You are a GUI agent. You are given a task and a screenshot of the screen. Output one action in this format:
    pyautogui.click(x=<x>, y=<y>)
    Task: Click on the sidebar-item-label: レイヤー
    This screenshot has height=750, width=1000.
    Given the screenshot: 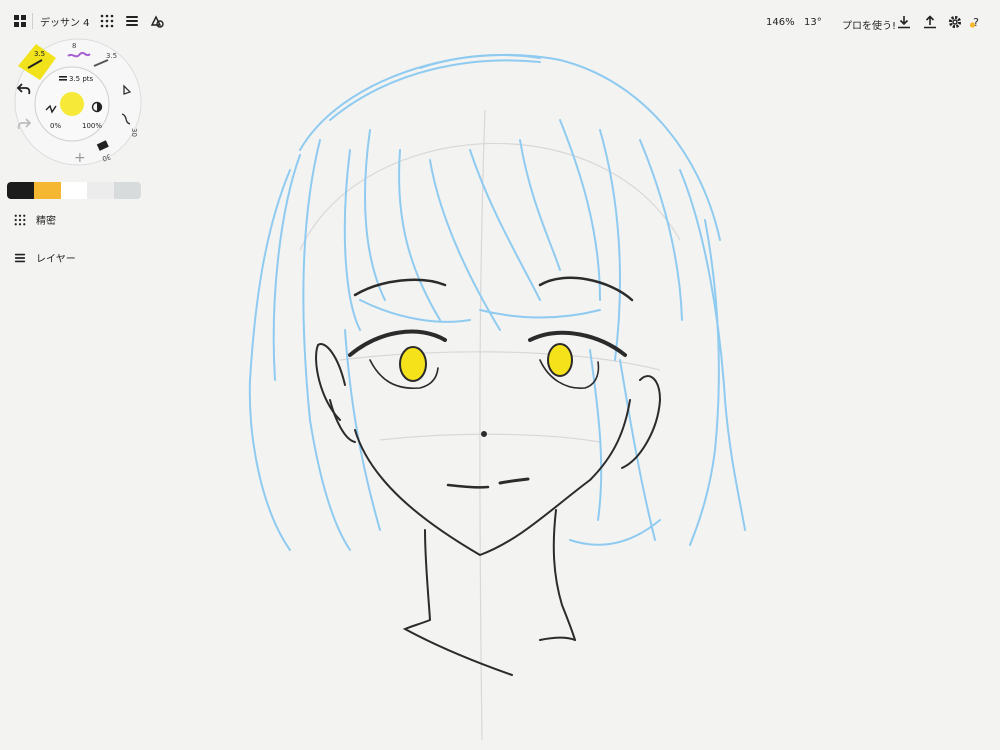 What is the action you would take?
    pyautogui.click(x=56, y=259)
    